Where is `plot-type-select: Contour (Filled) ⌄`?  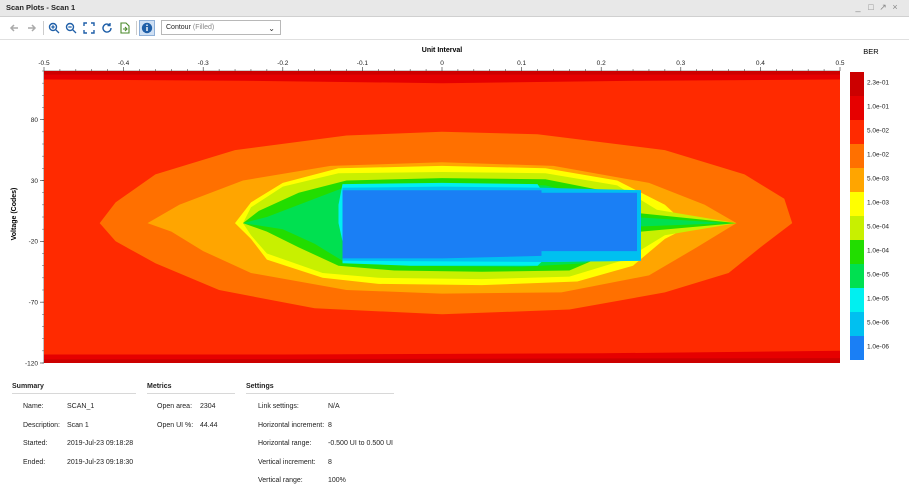
plot-type-select: Contour (Filled) ⌄ is located at coordinates (221, 27).